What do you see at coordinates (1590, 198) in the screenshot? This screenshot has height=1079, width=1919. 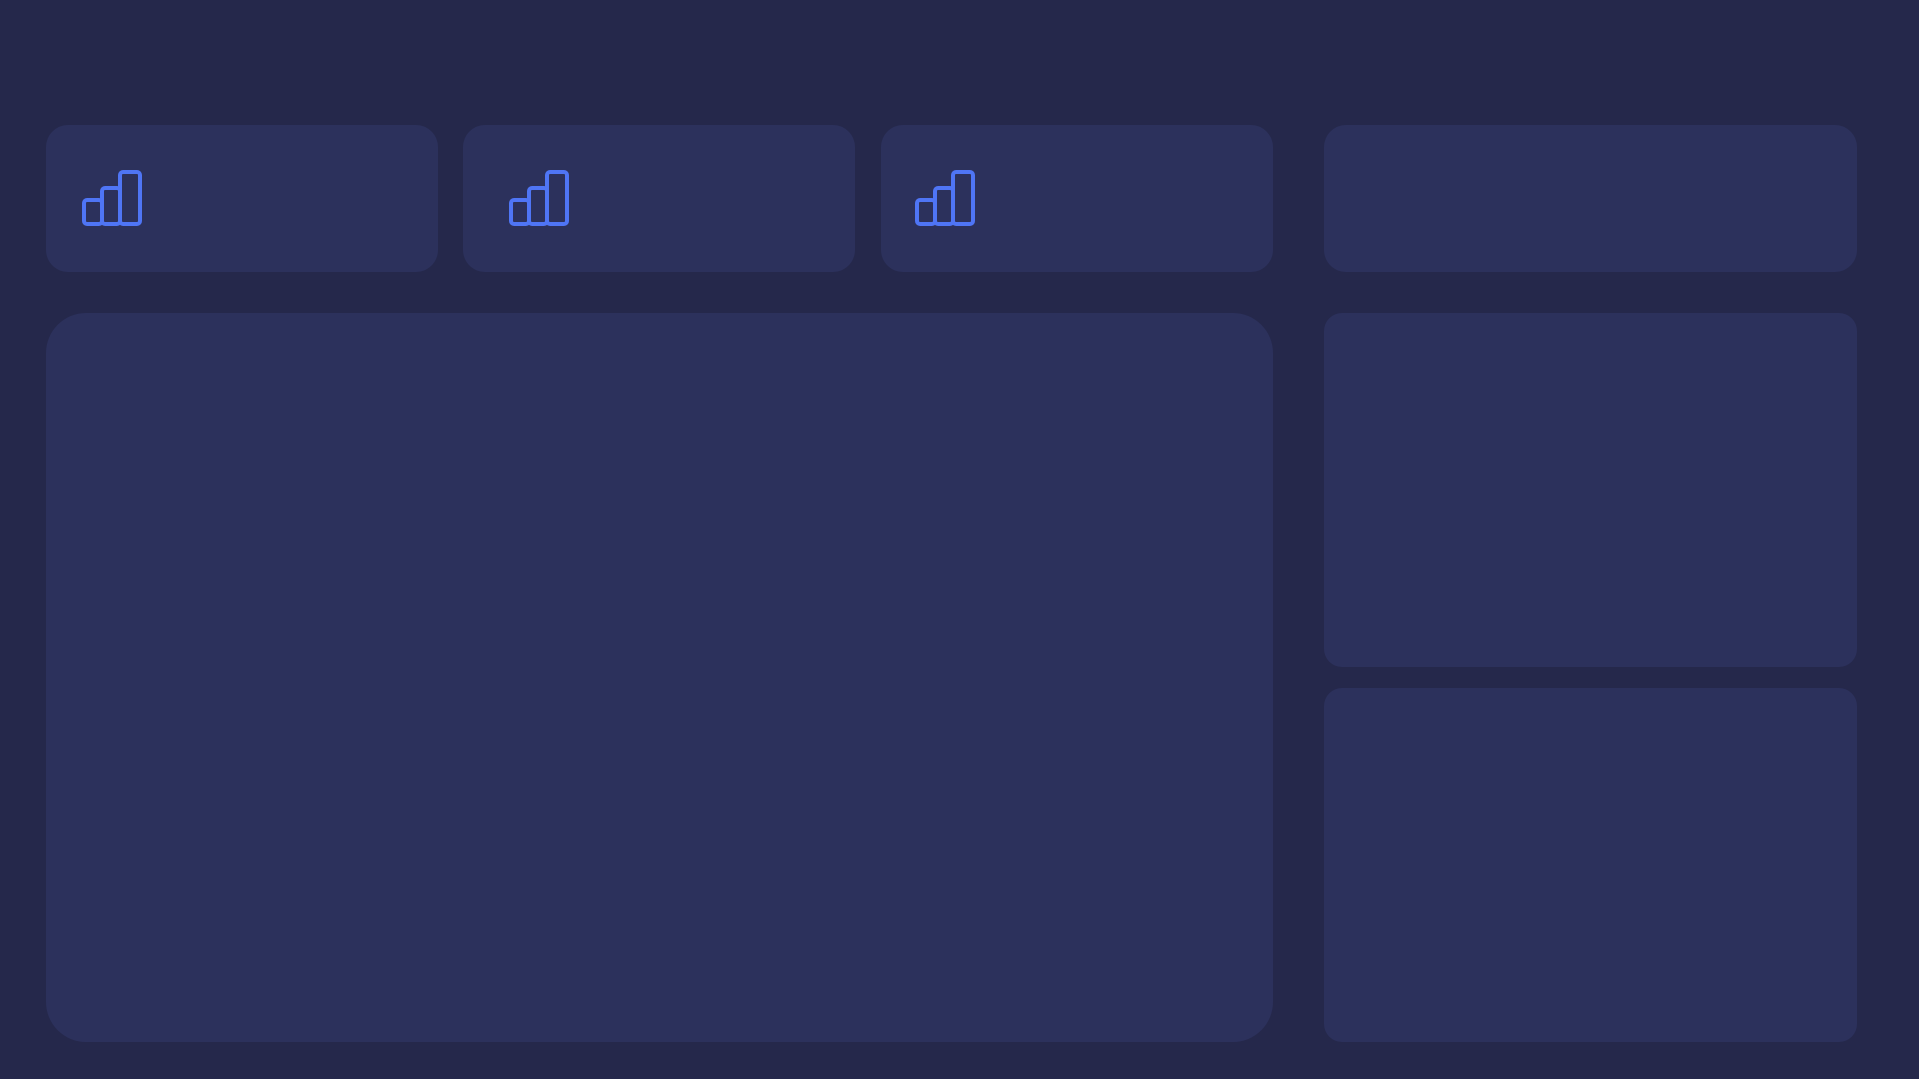 I see `side-summary-card` at bounding box center [1590, 198].